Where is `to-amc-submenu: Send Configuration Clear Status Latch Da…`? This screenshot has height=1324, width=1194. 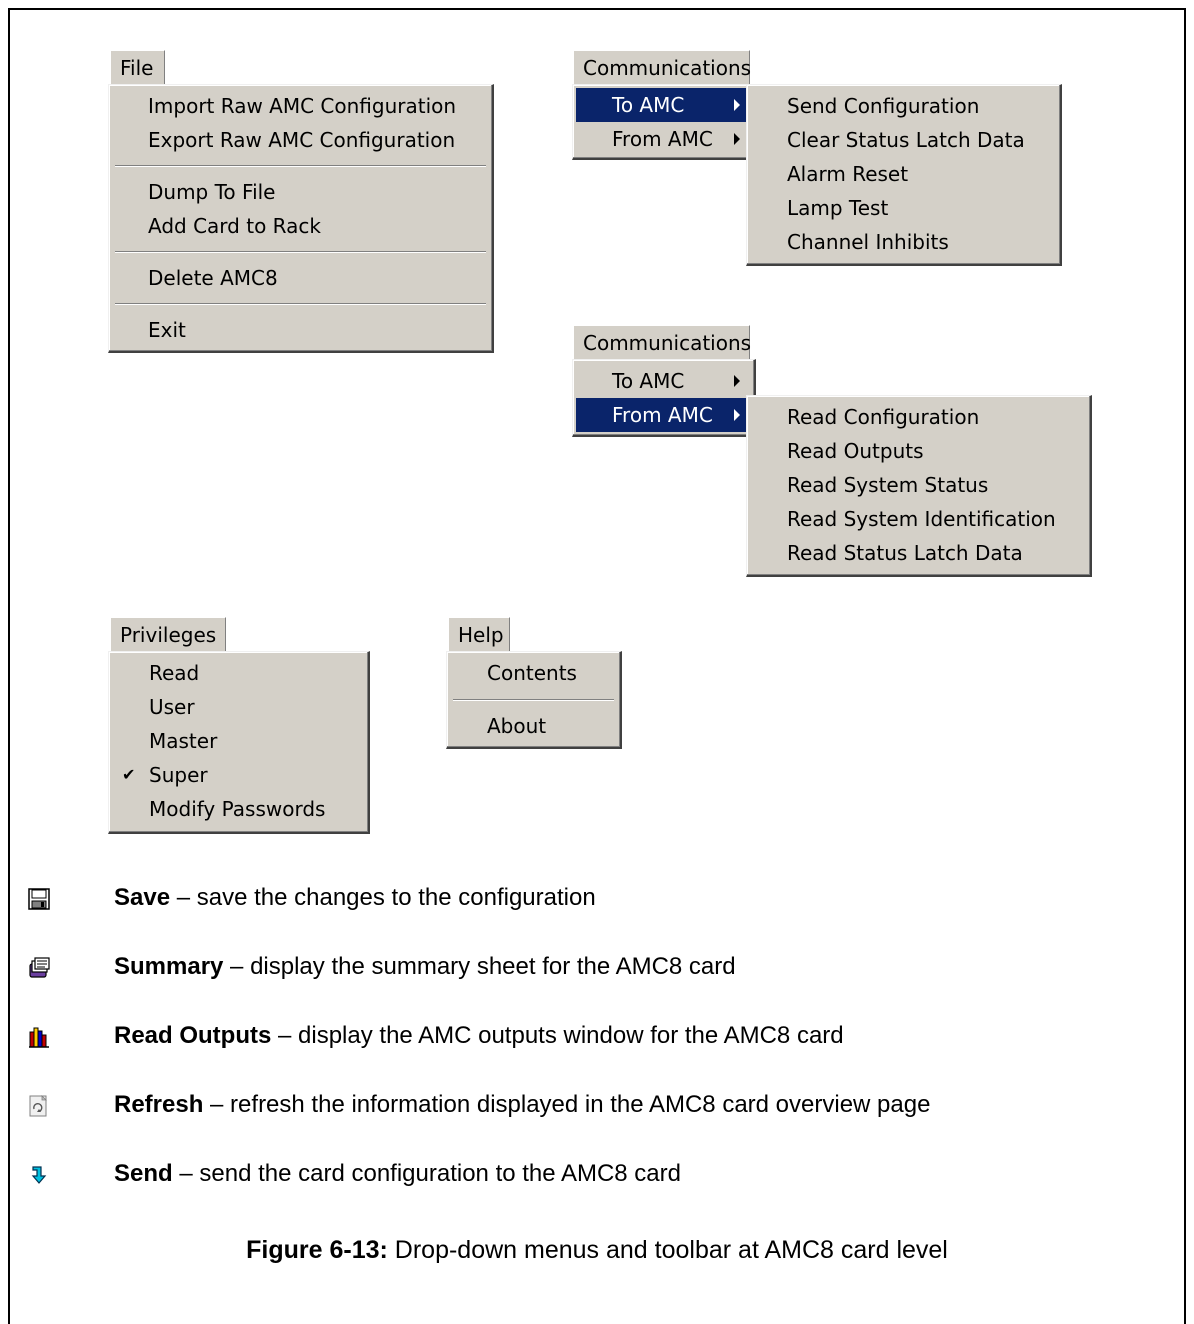 to-amc-submenu: Send Configuration Clear Status Latch Da… is located at coordinates (904, 175).